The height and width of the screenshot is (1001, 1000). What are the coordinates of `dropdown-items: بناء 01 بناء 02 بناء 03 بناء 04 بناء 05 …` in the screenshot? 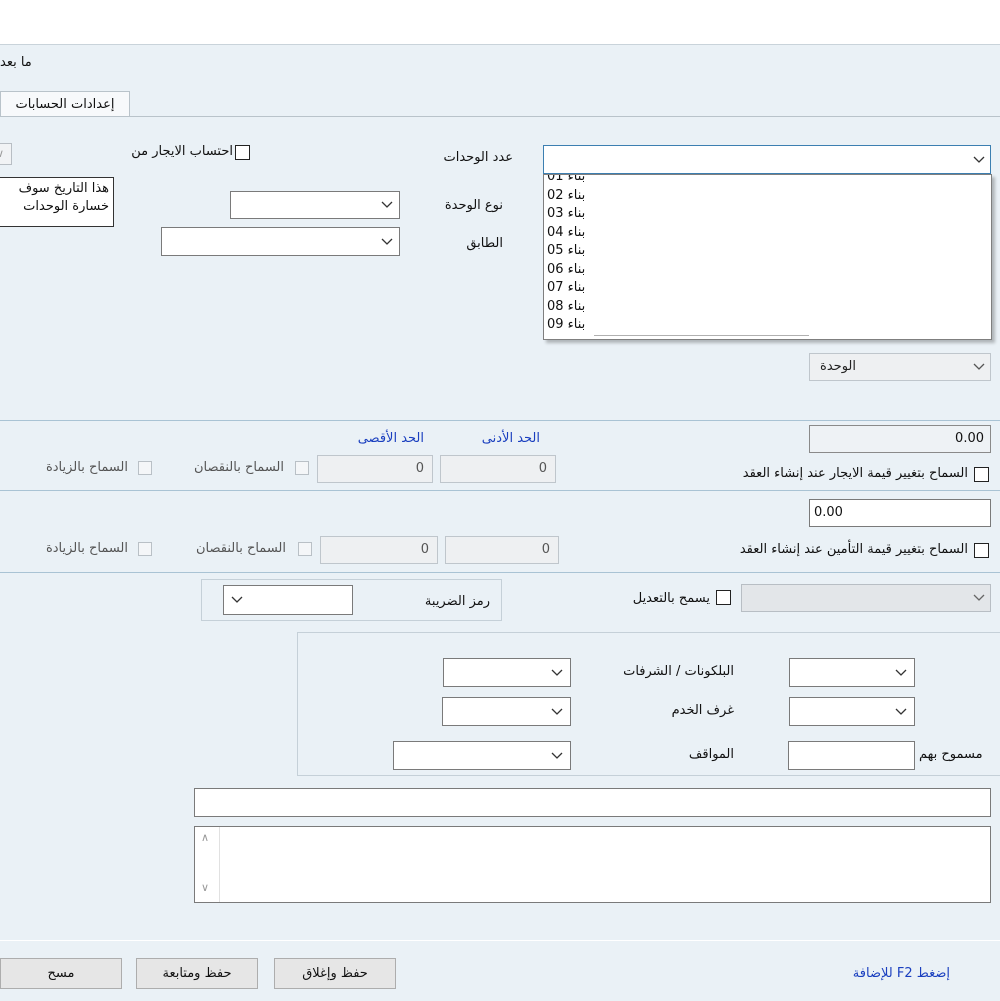 It's located at (767, 255).